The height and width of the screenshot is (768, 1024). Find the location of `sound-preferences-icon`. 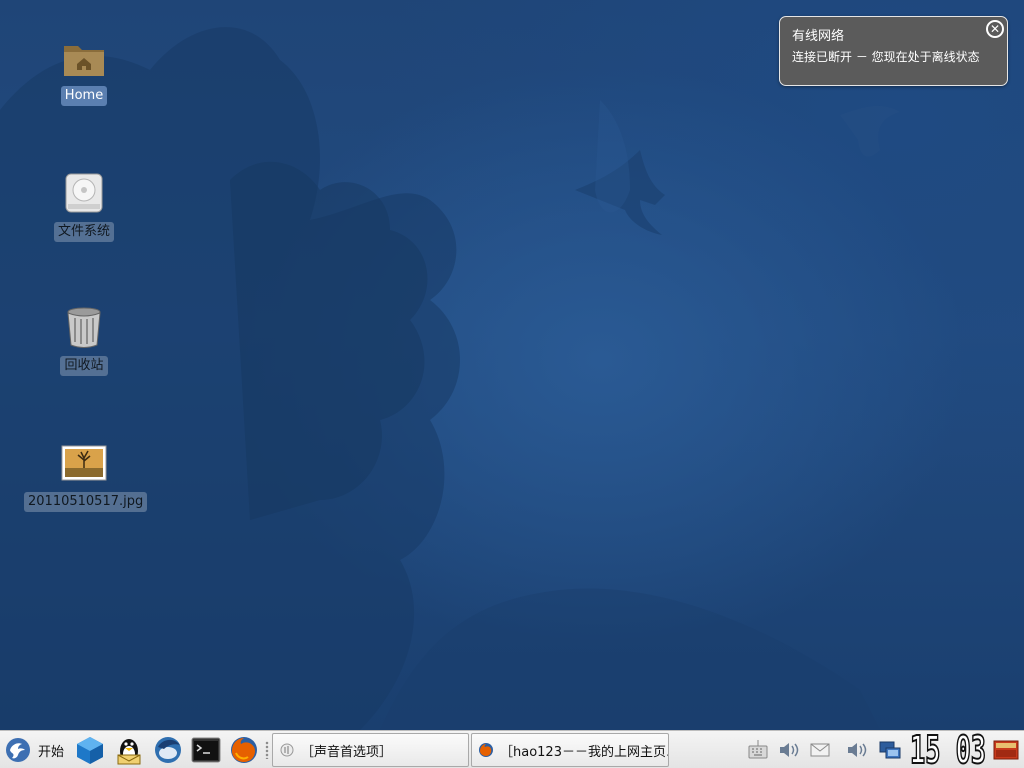

sound-preferences-icon is located at coordinates (287, 750).